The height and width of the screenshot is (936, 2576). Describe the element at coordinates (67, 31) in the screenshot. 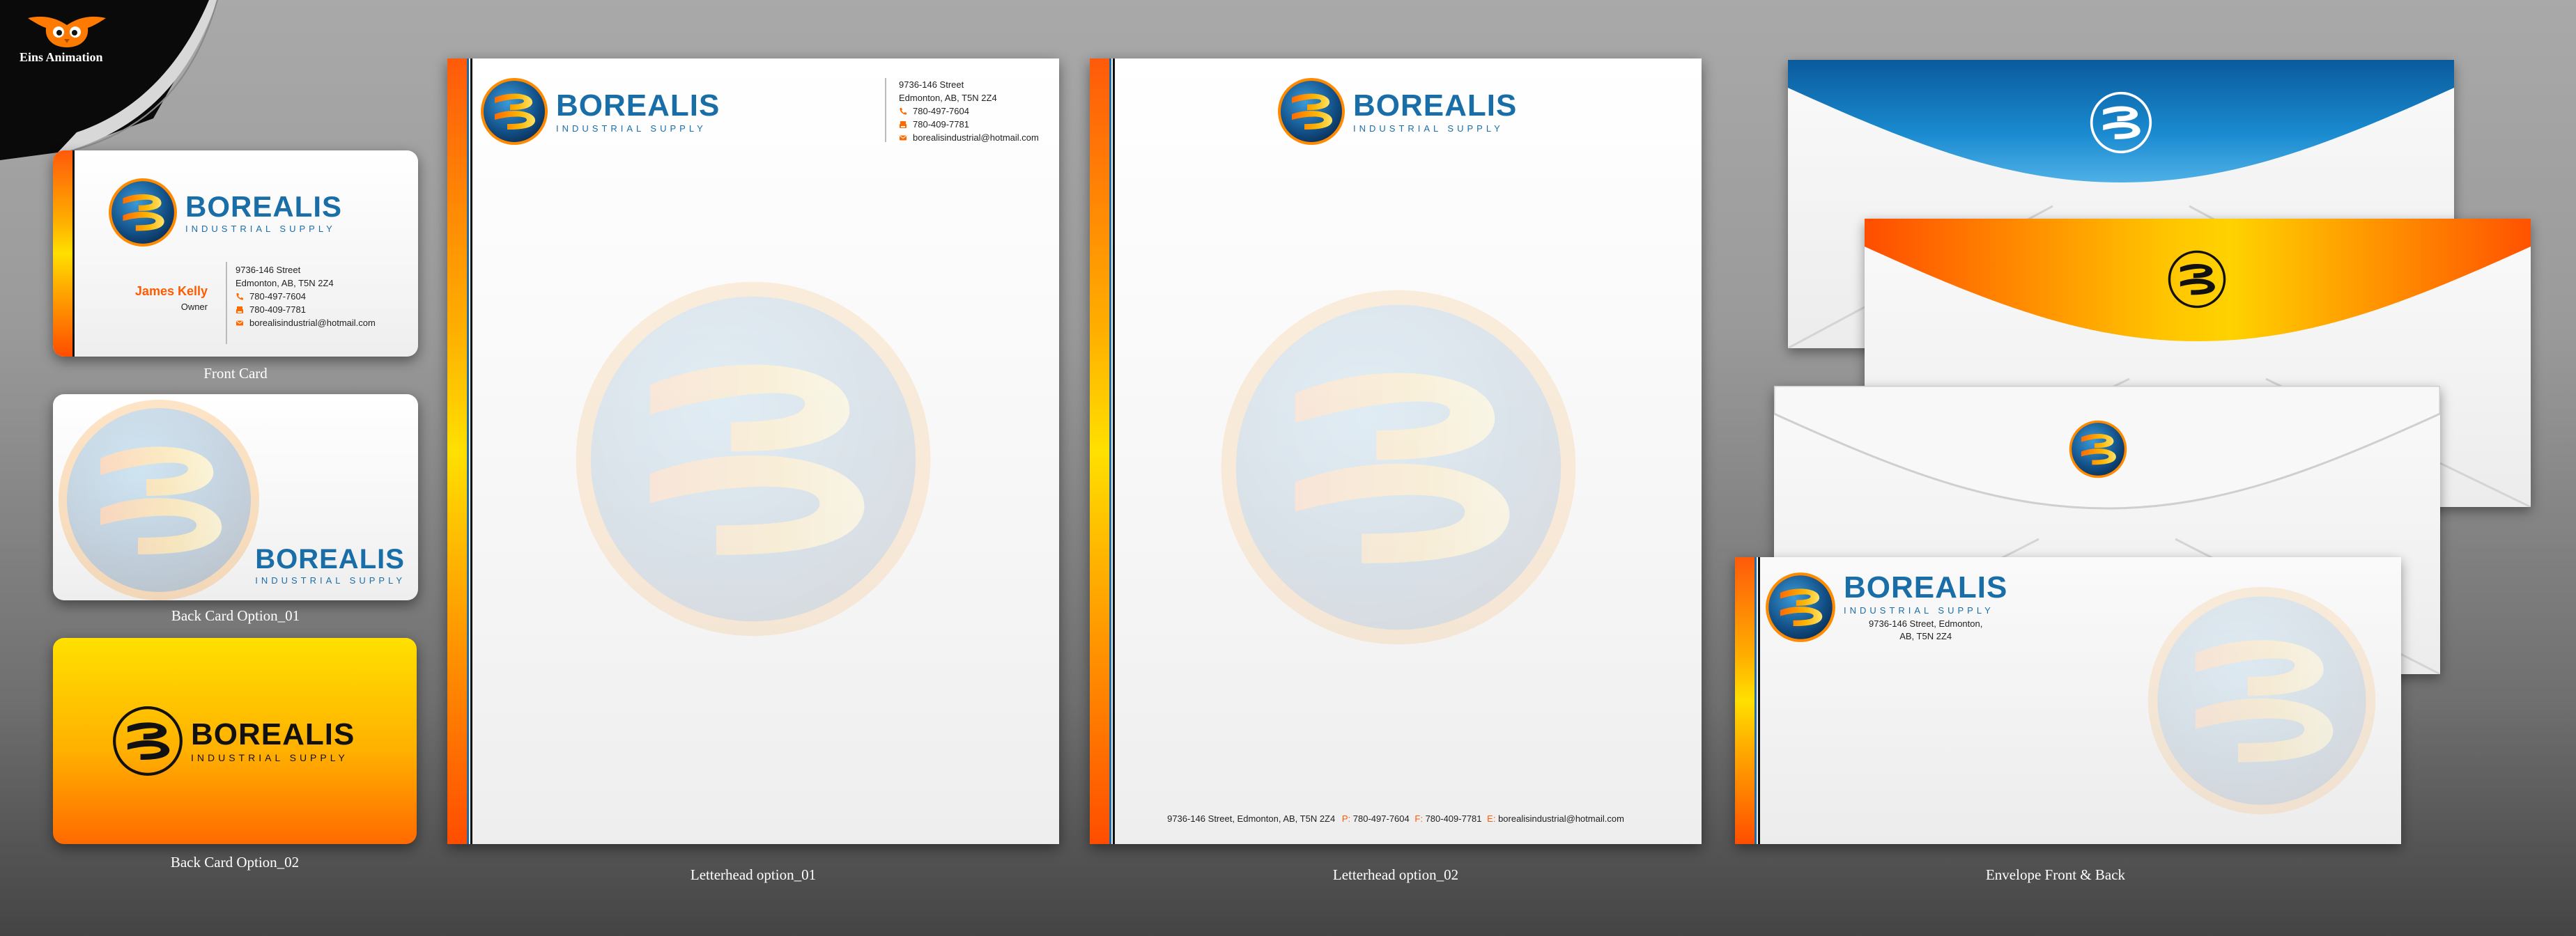

I see `owl-mascot-icon` at that location.